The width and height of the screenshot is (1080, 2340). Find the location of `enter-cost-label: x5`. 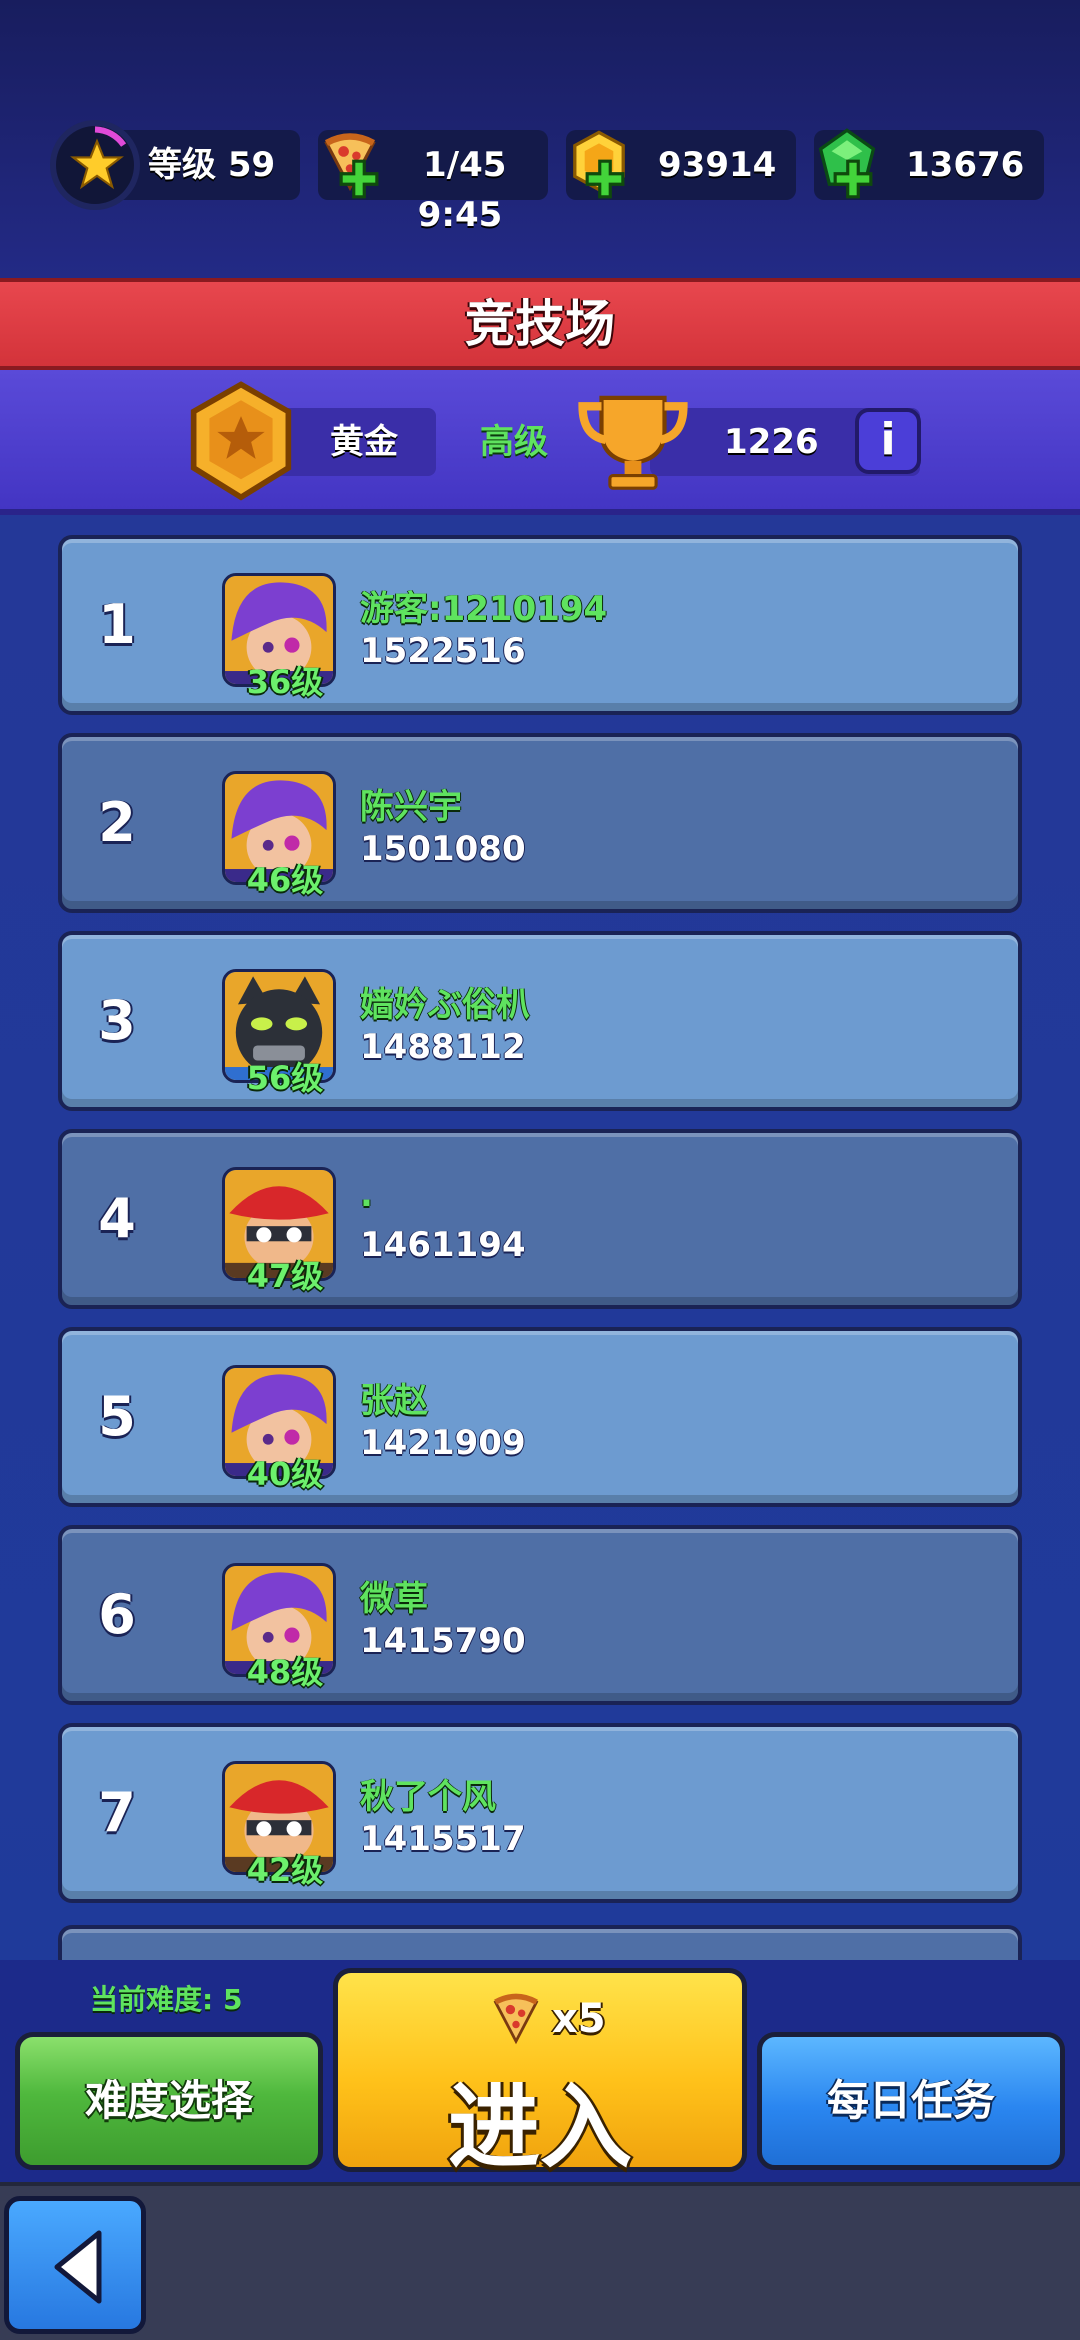

enter-cost-label: x5 is located at coordinates (579, 2019).